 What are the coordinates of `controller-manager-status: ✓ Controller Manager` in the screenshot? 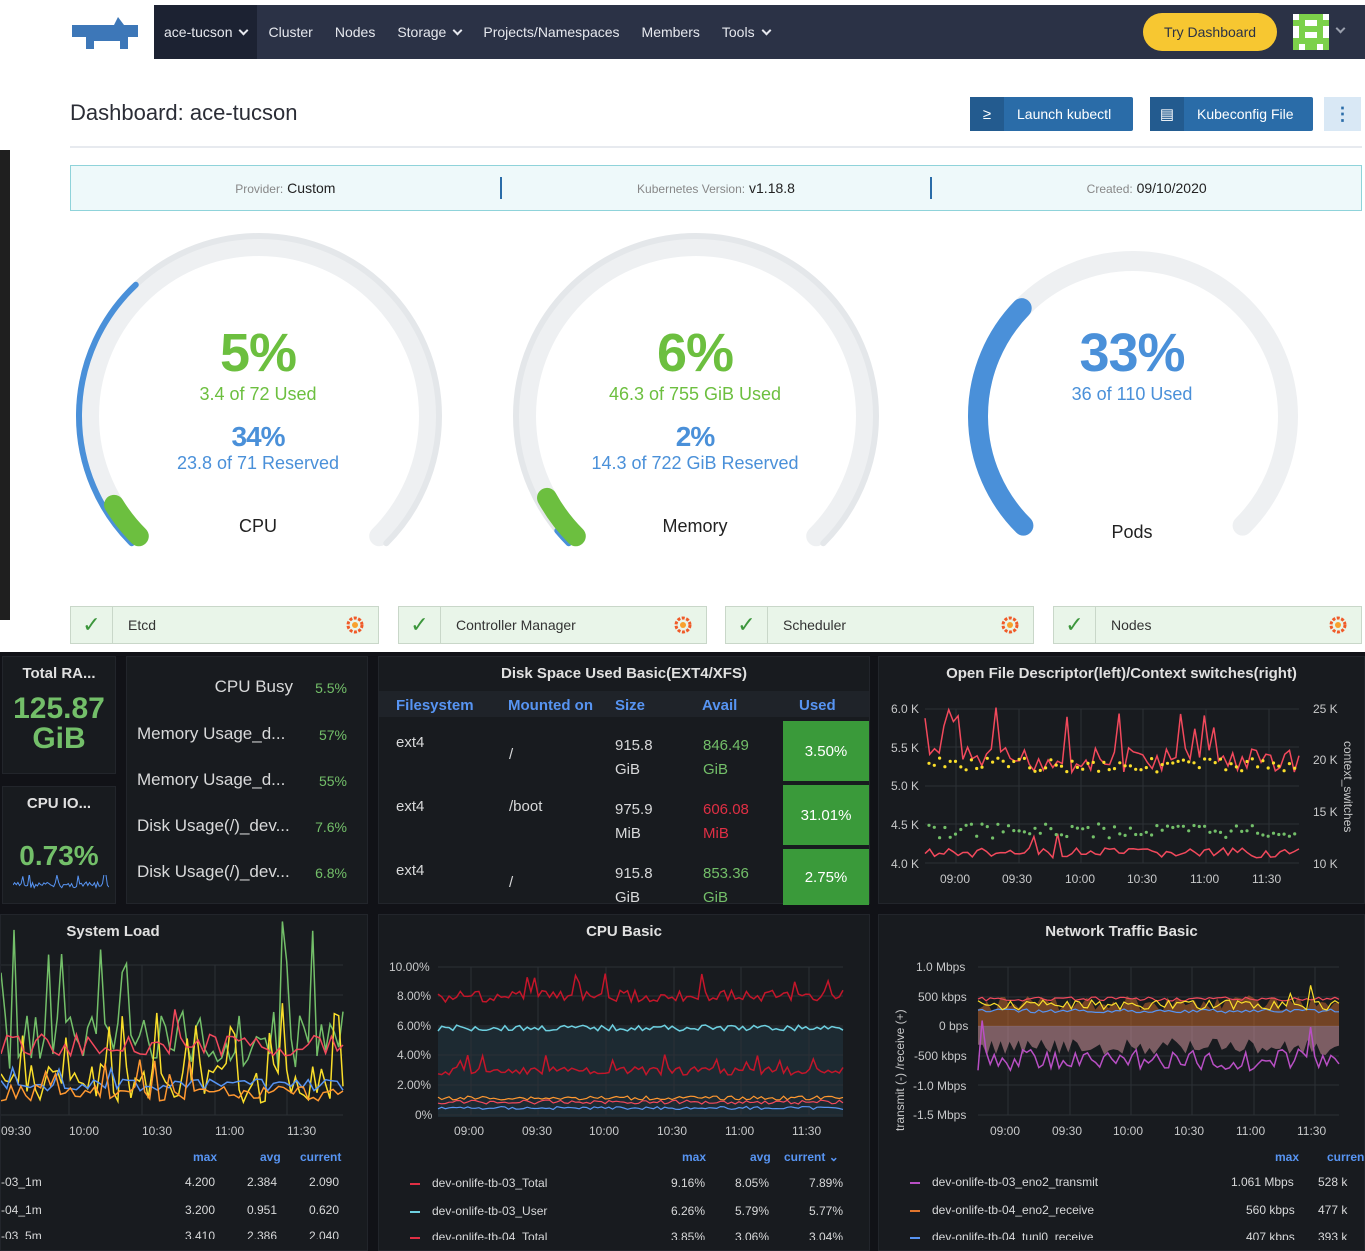 It's located at (552, 625).